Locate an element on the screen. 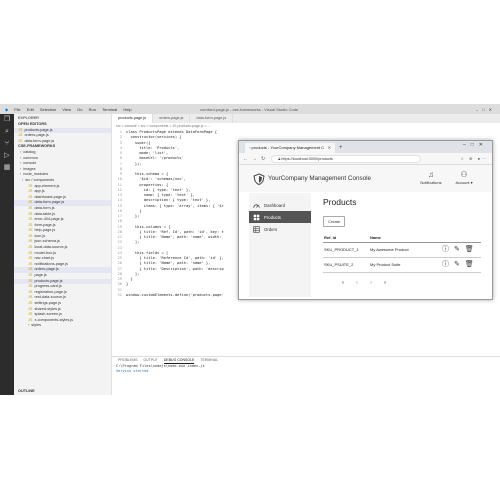 Image resolution: width=500 pixels, height=500 pixels. menu-go: Go is located at coordinates (79, 109).